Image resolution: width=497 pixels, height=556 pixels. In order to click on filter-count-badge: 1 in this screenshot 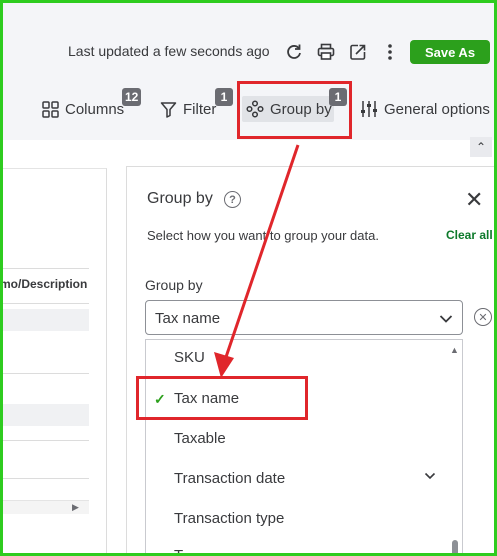, I will do `click(224, 97)`.